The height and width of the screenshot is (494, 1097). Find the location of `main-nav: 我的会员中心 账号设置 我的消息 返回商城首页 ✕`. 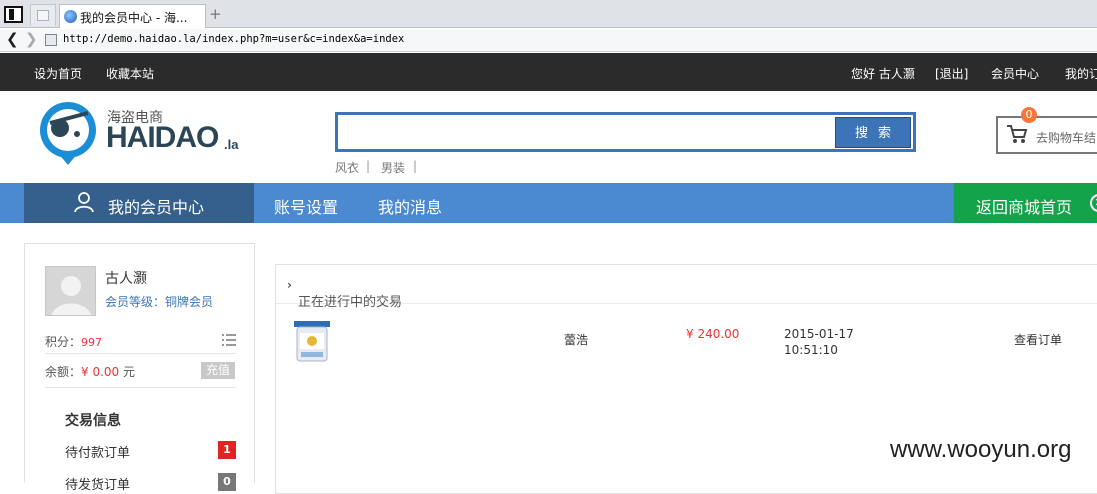

main-nav: 我的会员中心 账号设置 我的消息 返回商城首页 ✕ is located at coordinates (548, 203).